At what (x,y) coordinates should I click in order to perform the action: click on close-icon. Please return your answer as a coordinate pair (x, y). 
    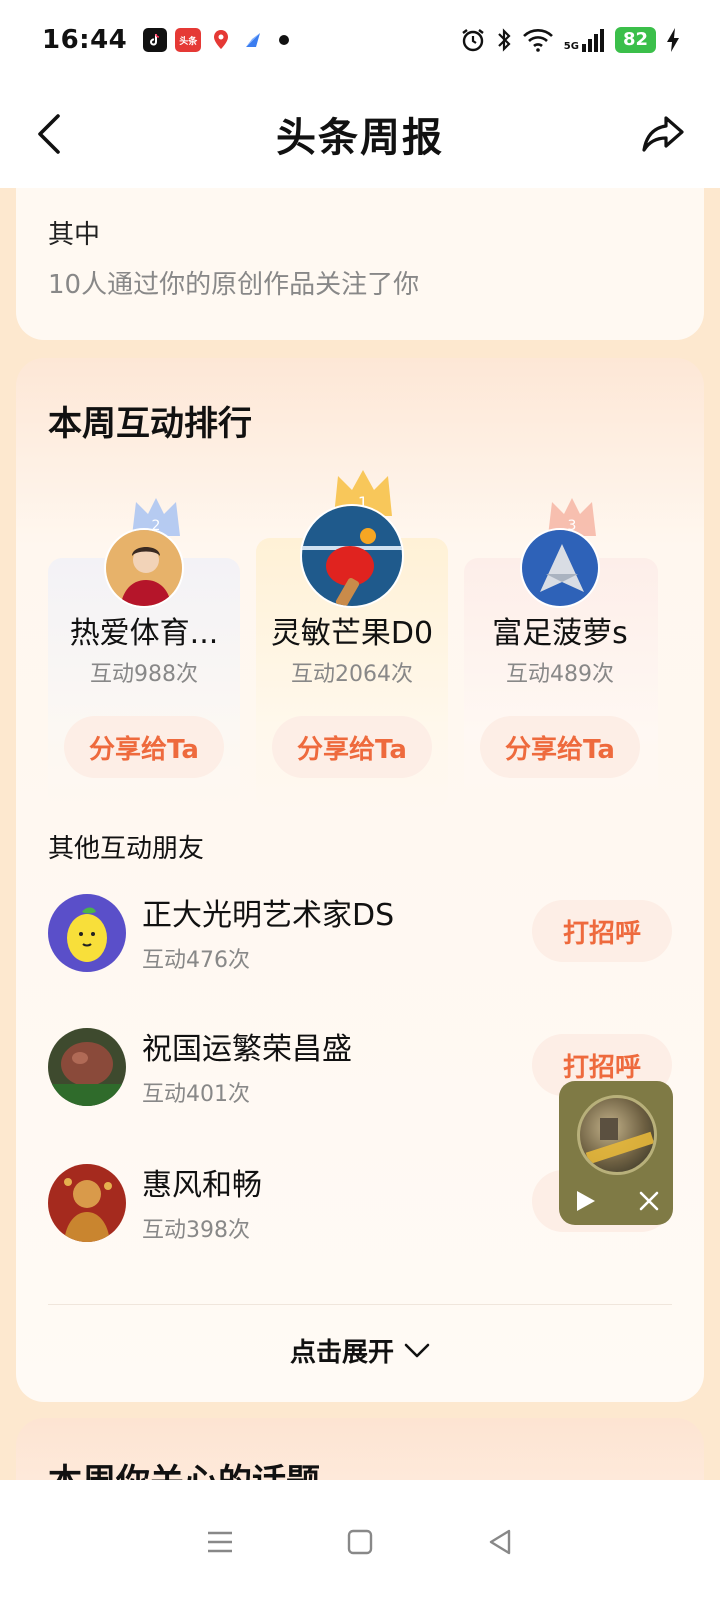
    Looking at the image, I should click on (649, 1201).